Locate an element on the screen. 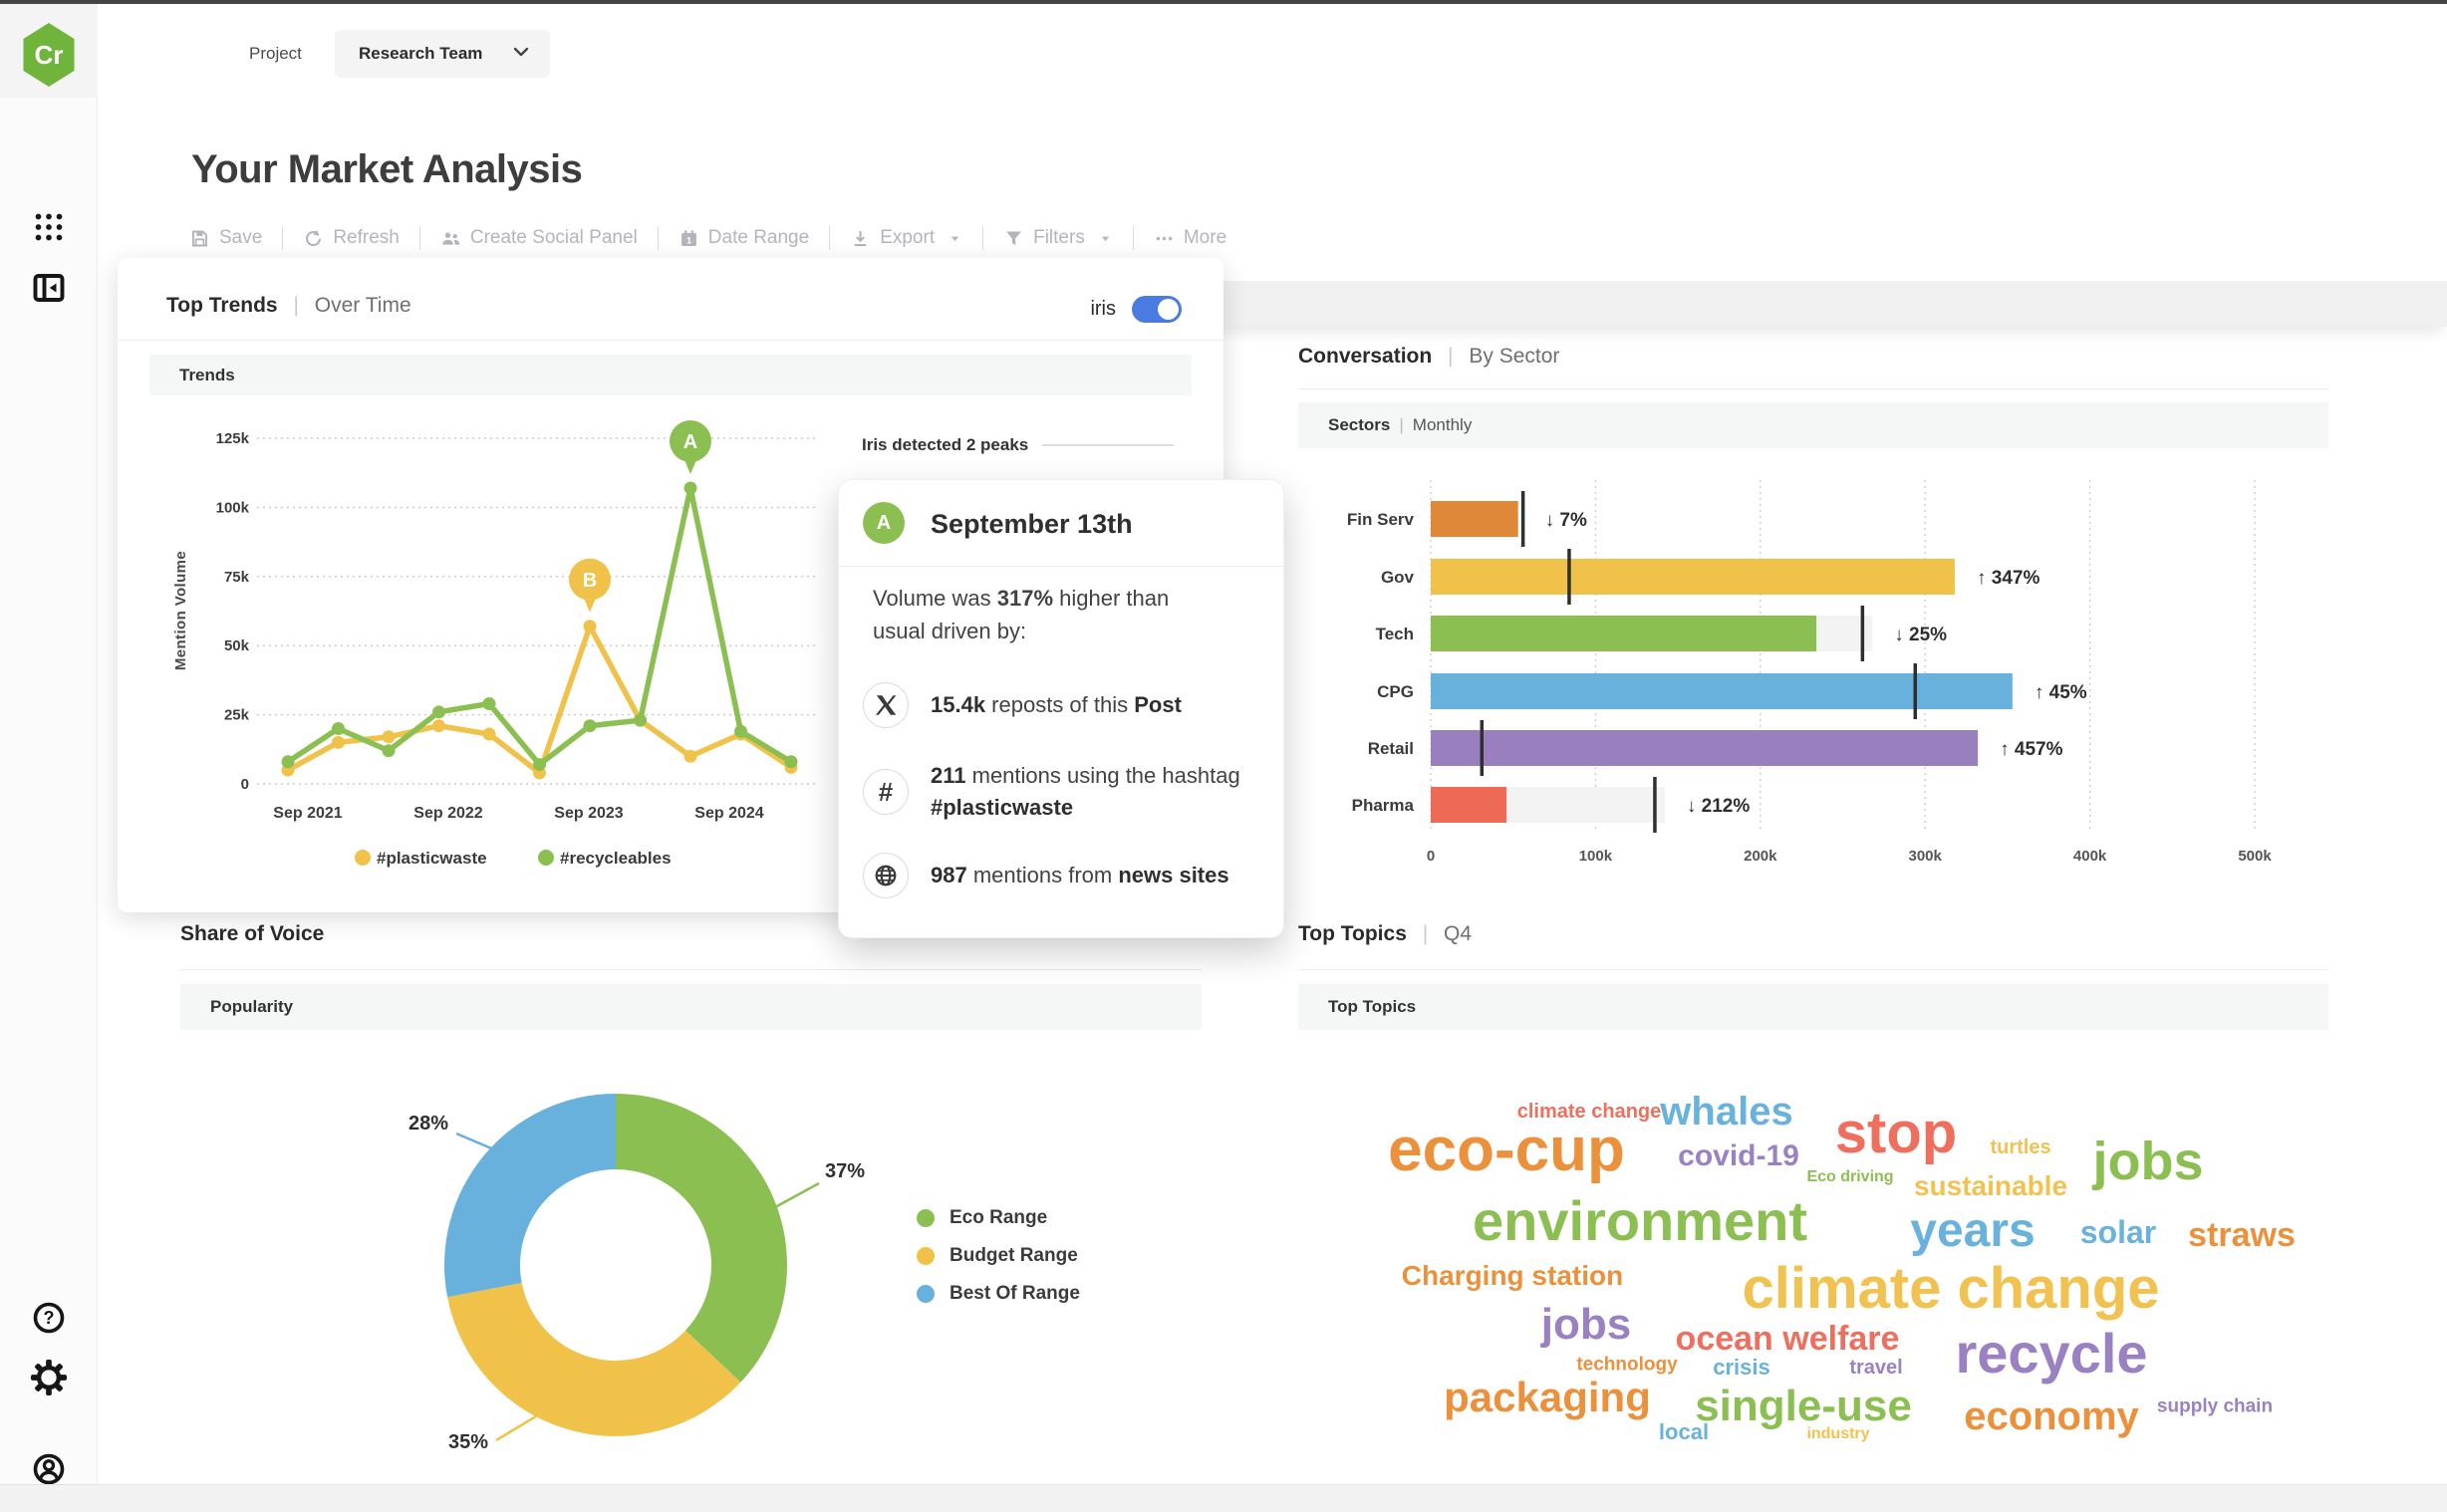 The height and width of the screenshot is (1512, 2447). cloud-word-technology: technology is located at coordinates (1626, 1365).